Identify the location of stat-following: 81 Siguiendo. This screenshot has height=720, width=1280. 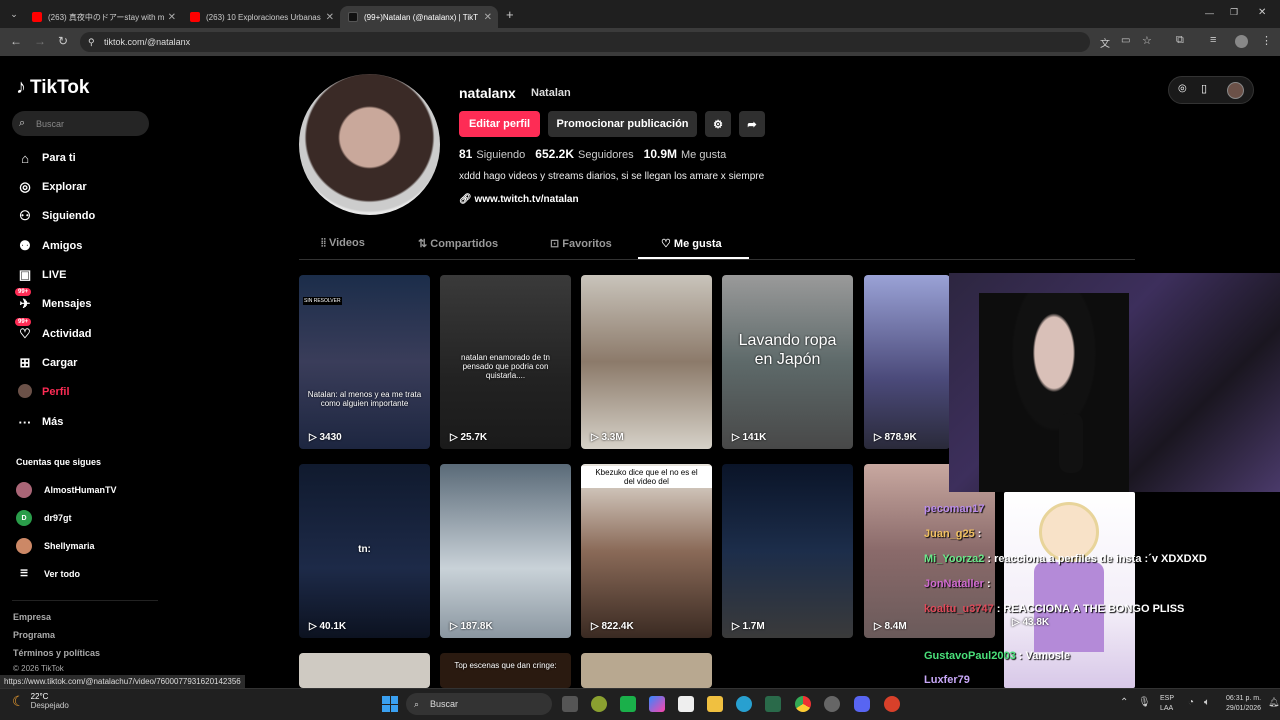
(492, 154).